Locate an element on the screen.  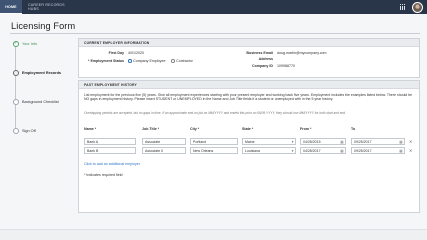
add-employer-link: Click to add an additional employer is located at coordinates (112, 164).